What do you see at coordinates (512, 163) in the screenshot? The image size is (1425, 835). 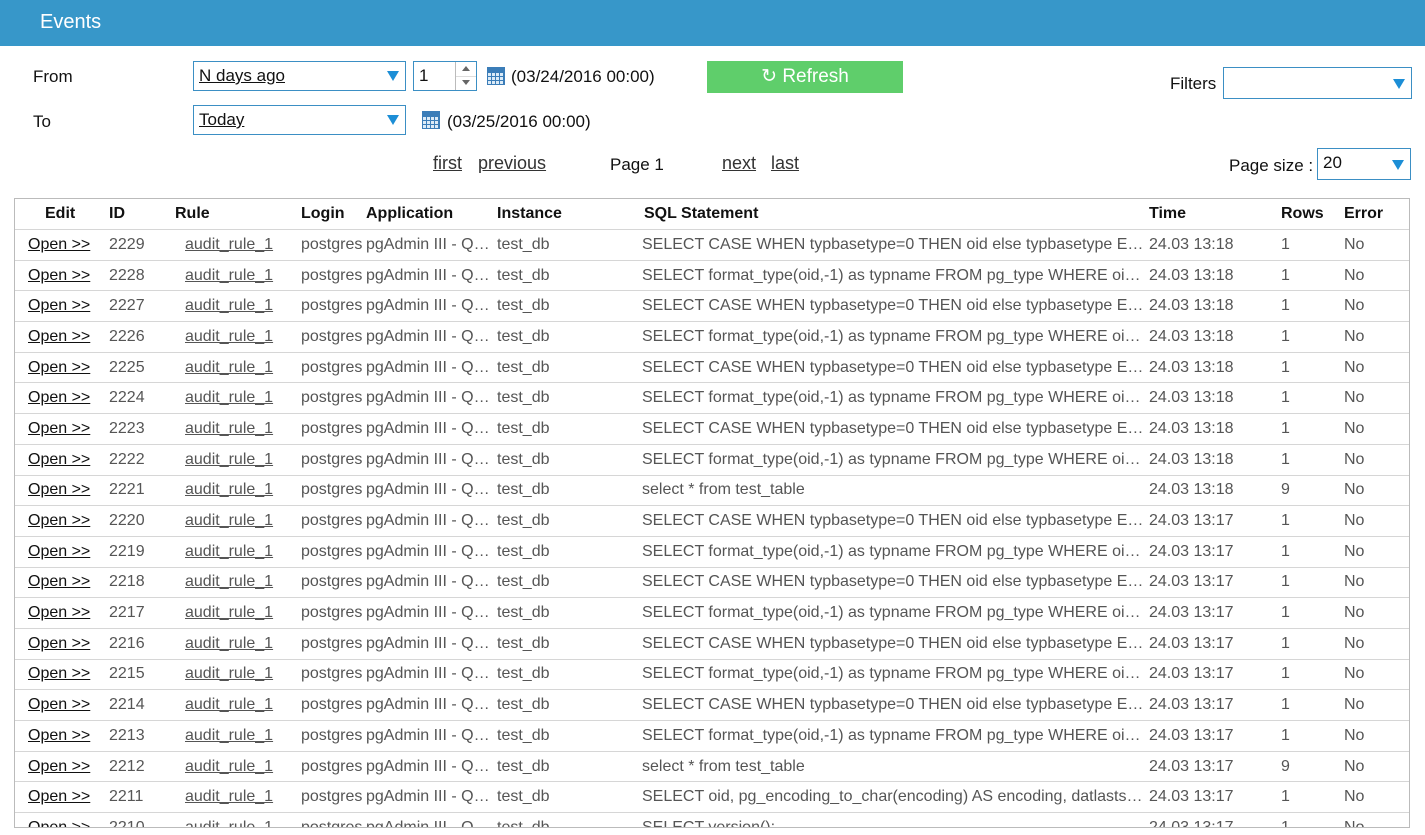 I see `previous-page-link: previous` at bounding box center [512, 163].